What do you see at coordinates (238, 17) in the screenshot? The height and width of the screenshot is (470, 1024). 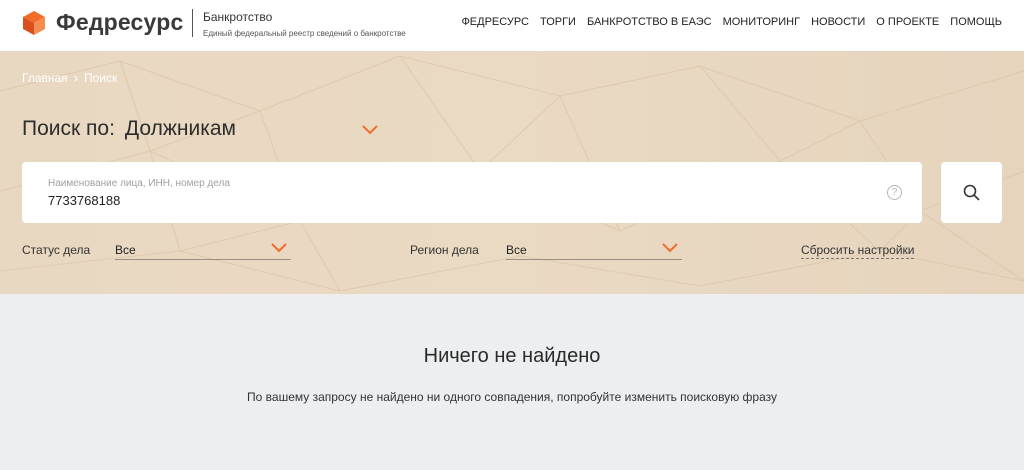 I see `section-title: Банкротство` at bounding box center [238, 17].